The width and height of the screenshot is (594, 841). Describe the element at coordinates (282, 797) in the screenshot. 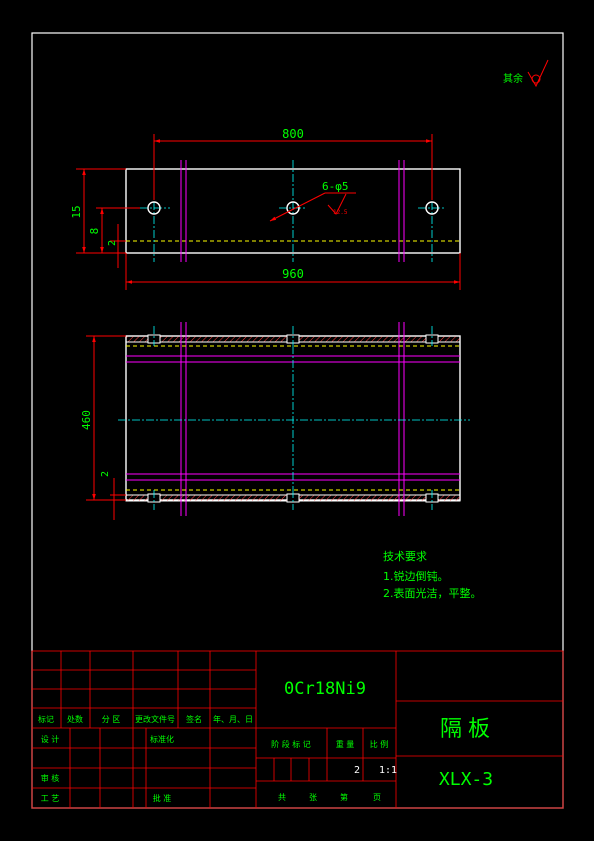

I see `sheets-total-label: 共` at that location.